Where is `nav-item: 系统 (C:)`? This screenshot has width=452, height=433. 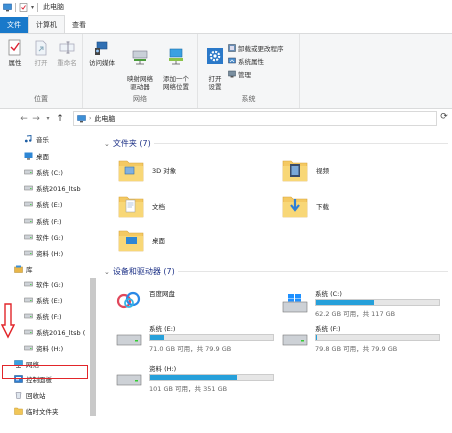 nav-item: 系统 (C:) is located at coordinates (43, 172).